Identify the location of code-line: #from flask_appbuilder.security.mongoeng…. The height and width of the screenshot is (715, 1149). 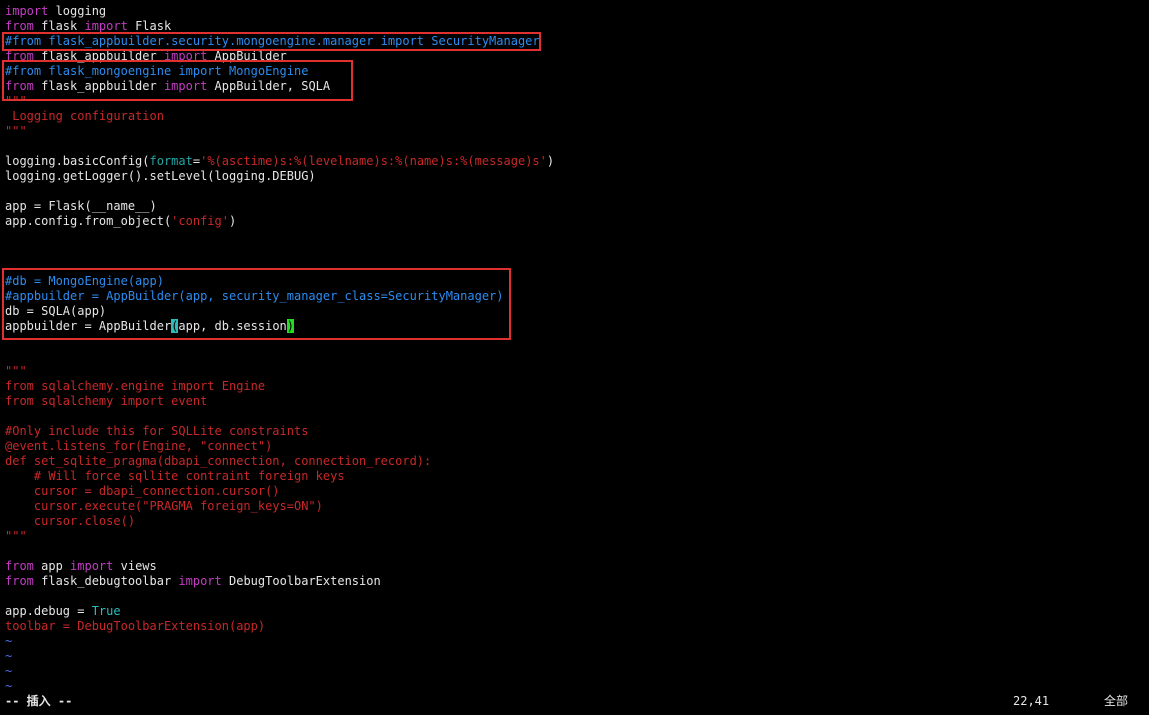
(575, 41).